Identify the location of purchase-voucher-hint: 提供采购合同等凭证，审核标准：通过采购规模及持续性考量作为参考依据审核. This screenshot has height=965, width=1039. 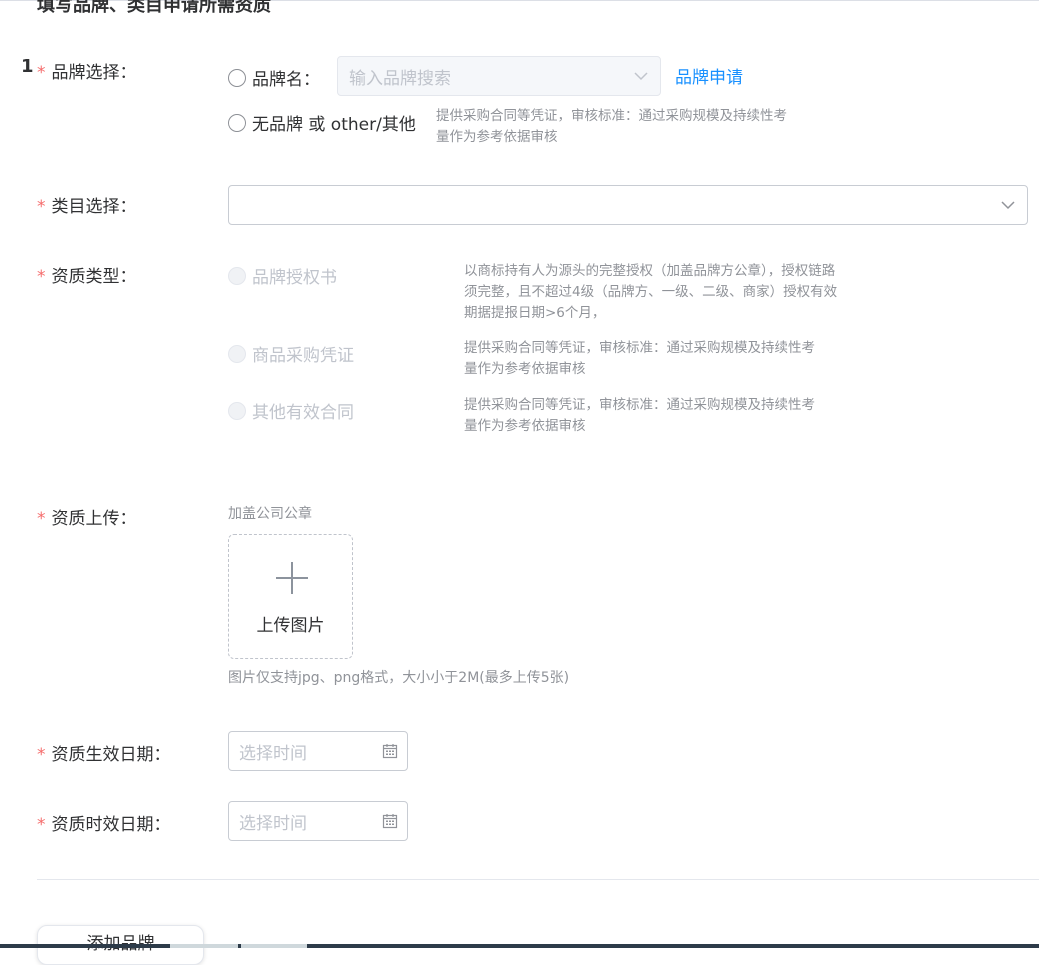
(639, 358).